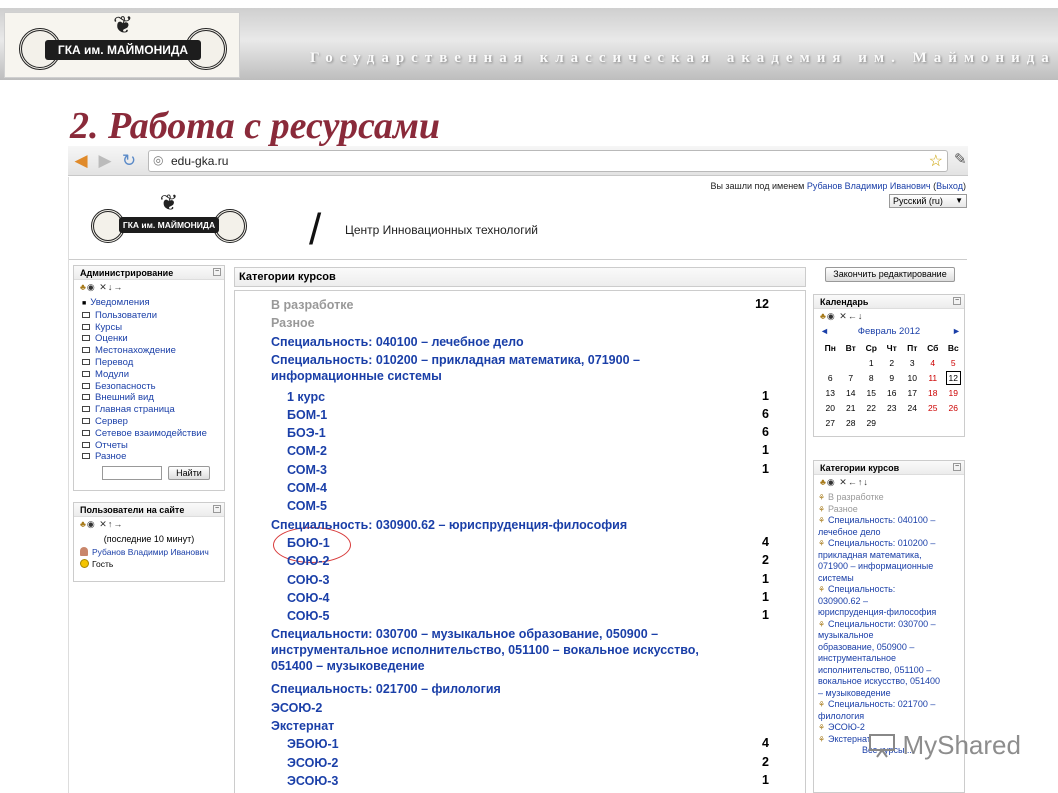  What do you see at coordinates (830, 377) in the screenshot?
I see `calendar-day: 6` at bounding box center [830, 377].